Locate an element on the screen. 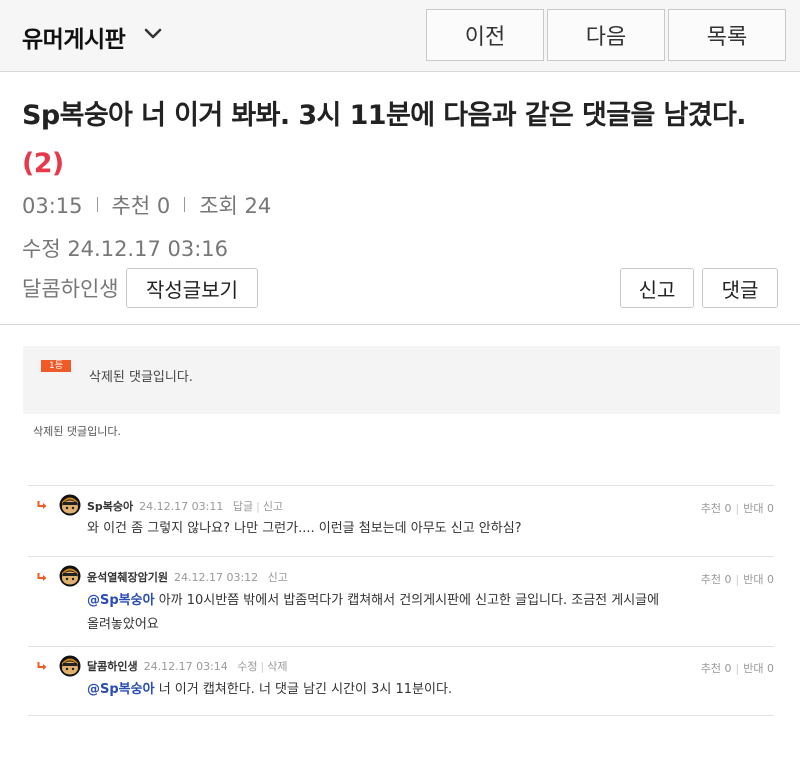 The height and width of the screenshot is (771, 800). report-button: 신고 is located at coordinates (657, 288).